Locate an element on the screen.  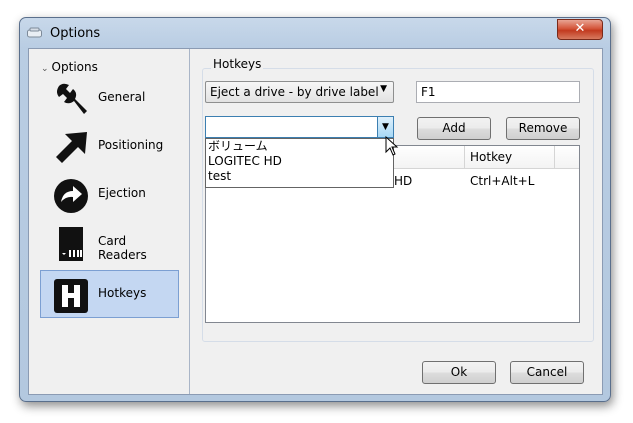
nav-label-positioning: Positioning is located at coordinates (131, 145).